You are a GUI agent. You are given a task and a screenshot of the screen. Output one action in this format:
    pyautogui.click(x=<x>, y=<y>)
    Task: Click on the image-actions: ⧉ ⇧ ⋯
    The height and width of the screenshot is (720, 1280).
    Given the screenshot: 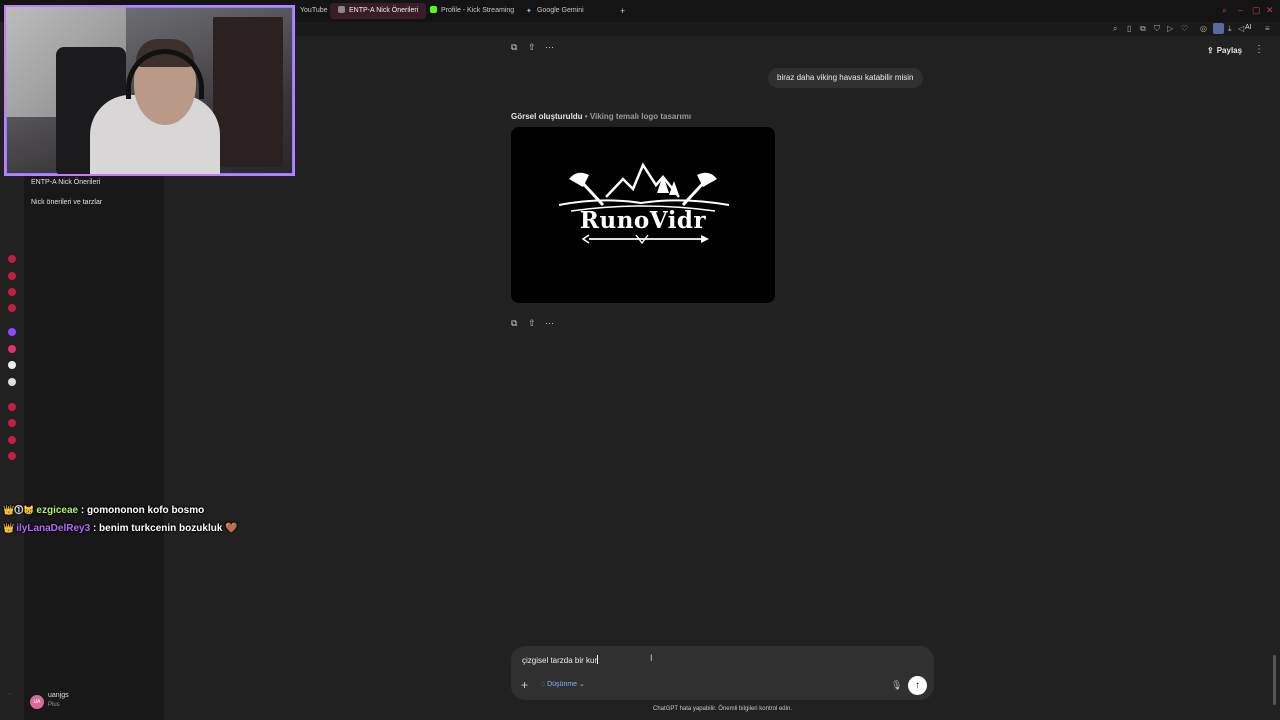 What is the action you would take?
    pyautogui.click(x=536, y=323)
    